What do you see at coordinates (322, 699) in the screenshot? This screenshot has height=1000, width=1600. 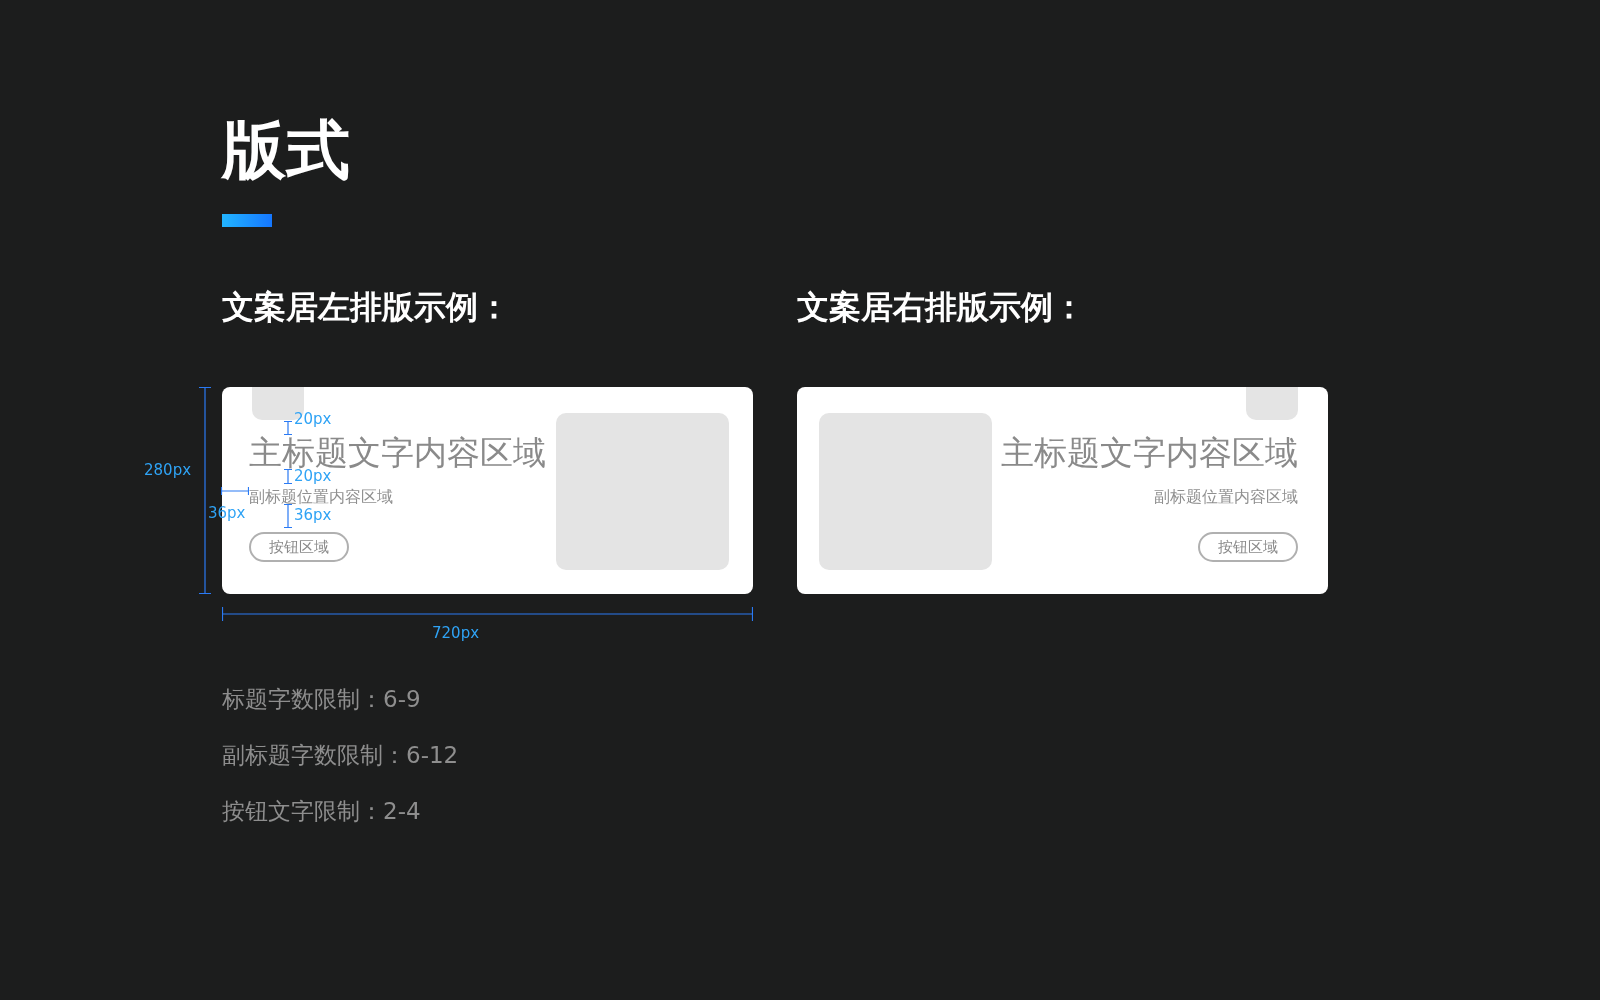 I see `limit-text: 标题字数限制：6-9` at bounding box center [322, 699].